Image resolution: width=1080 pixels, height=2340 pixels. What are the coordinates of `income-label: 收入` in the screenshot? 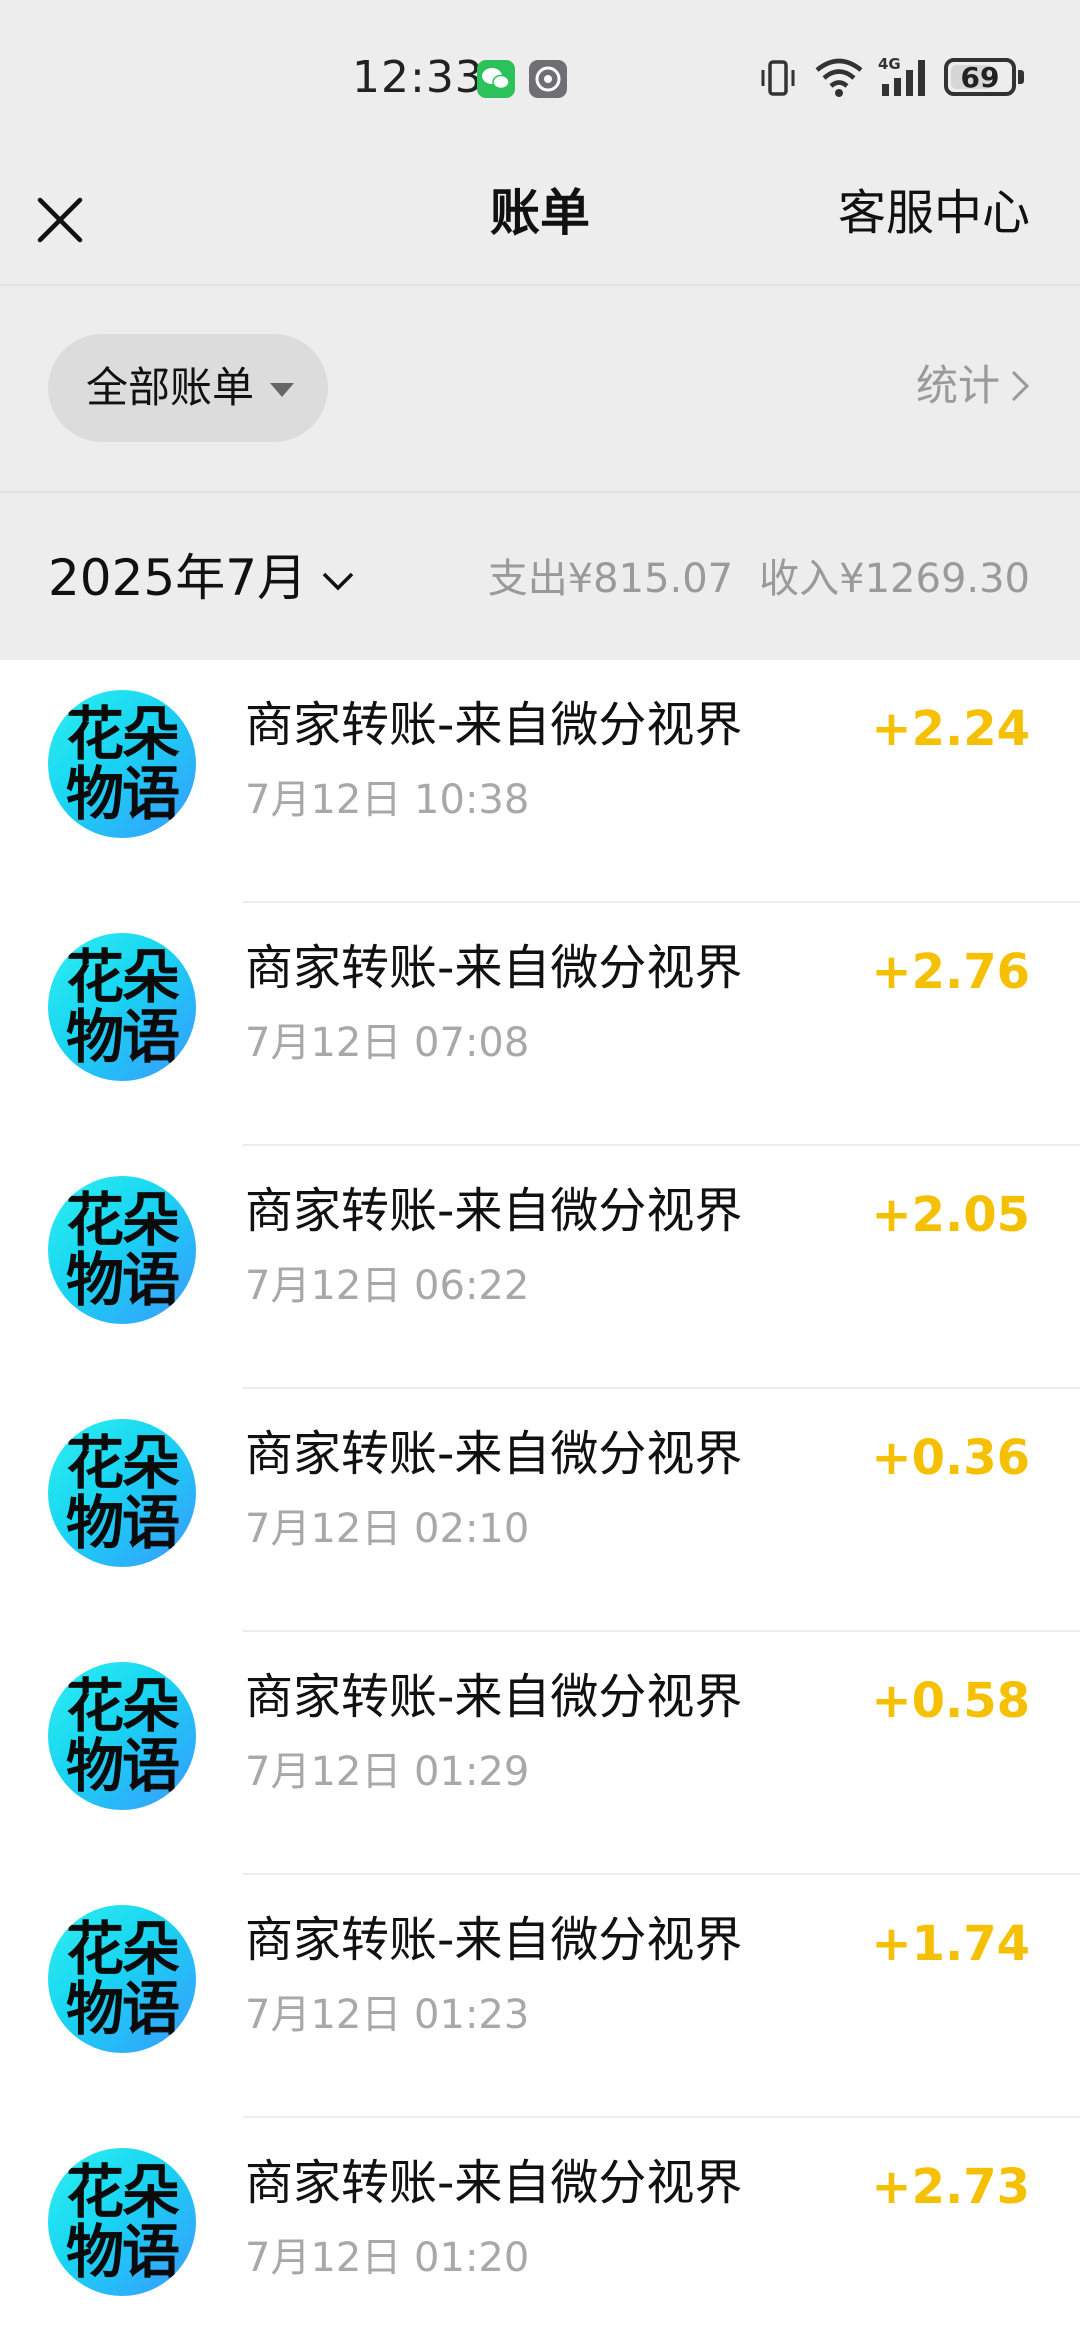 It's located at (799, 579).